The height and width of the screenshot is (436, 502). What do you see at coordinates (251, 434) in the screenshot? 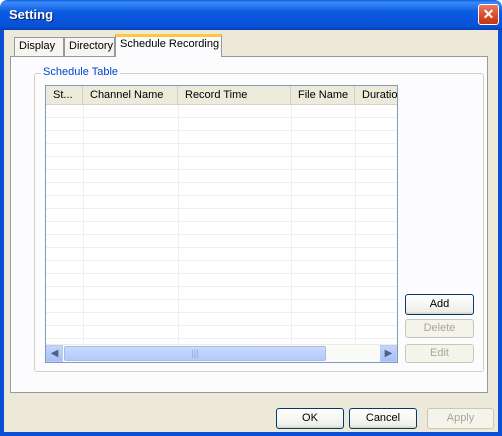
I see `window-frame-bottom` at bounding box center [251, 434].